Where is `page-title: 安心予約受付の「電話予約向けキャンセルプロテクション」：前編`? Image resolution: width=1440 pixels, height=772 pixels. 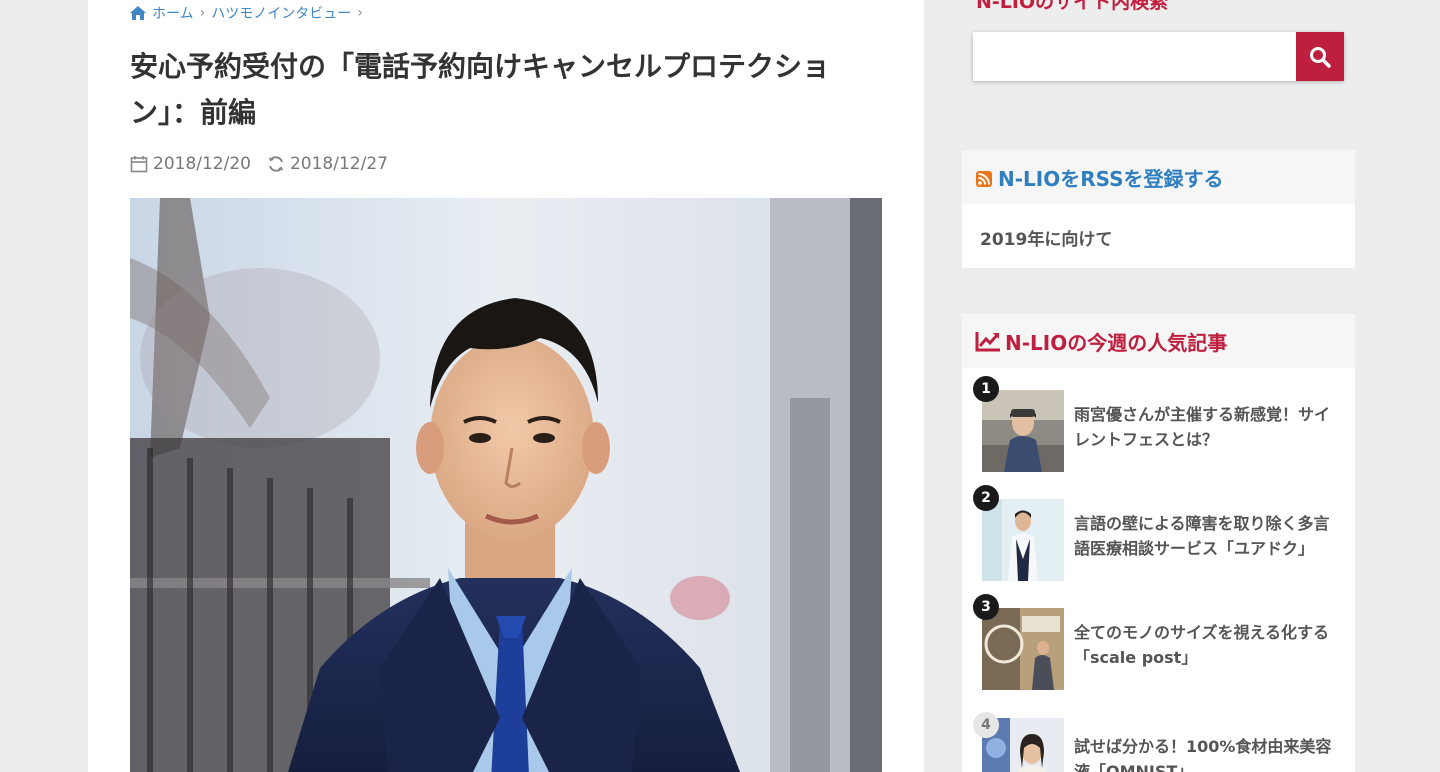
page-title: 安心予約受付の「電話予約向けキャンセルプロテクション」：前編 is located at coordinates (480, 89).